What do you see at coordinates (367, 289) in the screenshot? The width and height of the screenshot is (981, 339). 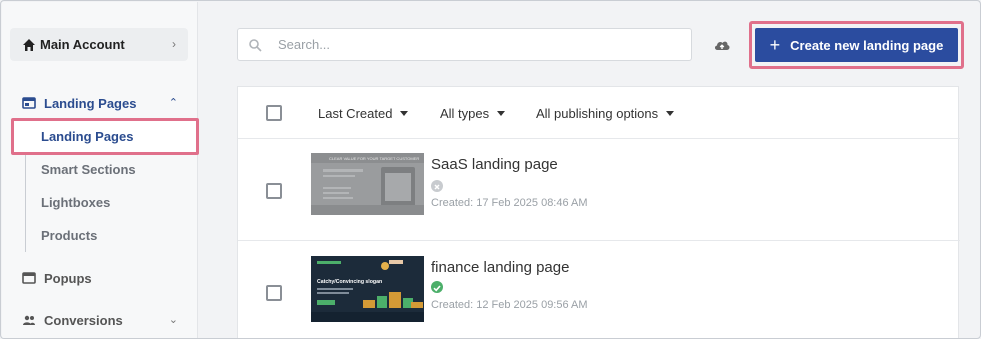 I see `page-thumbnail: Catchy/Convincing slogan` at bounding box center [367, 289].